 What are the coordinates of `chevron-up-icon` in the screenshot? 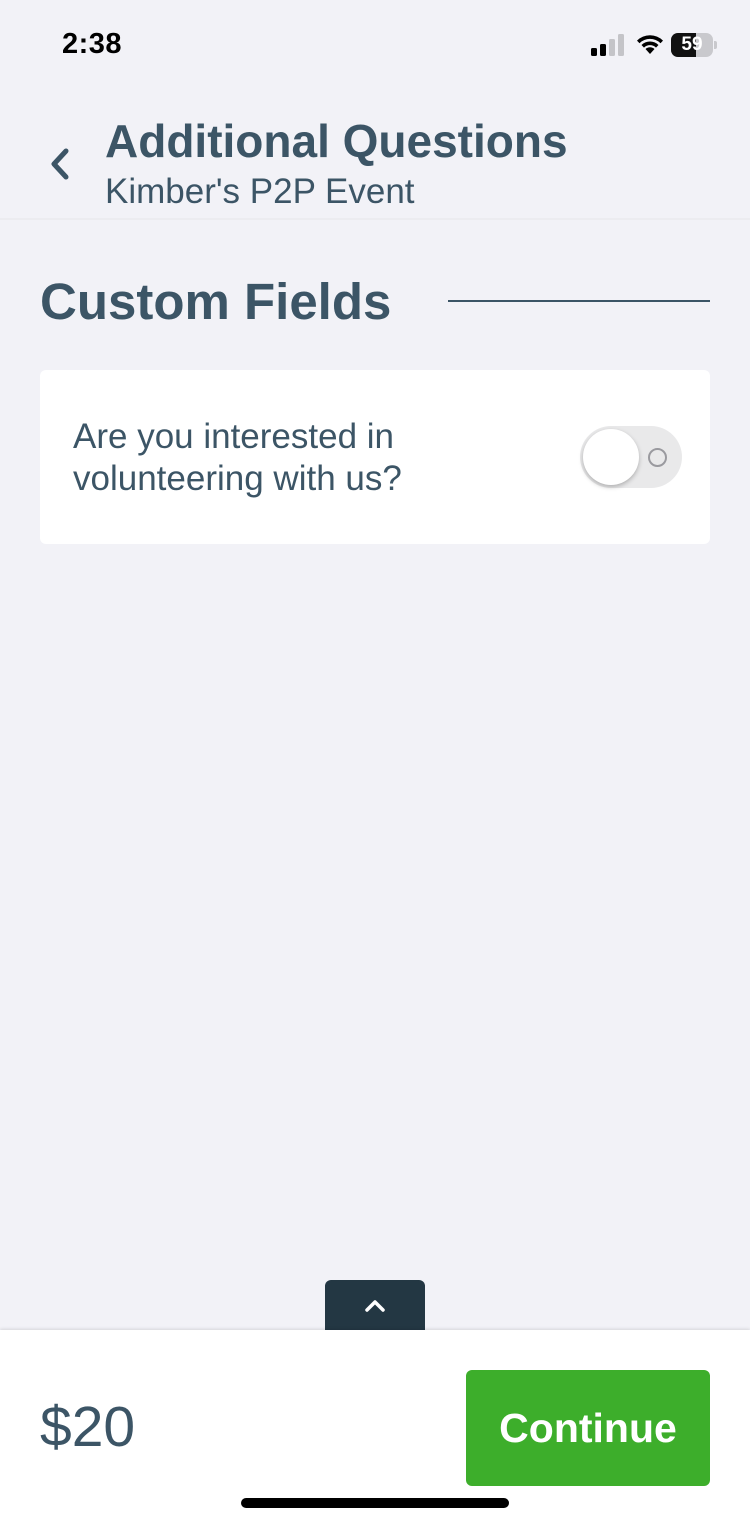 It's located at (375, 1306).